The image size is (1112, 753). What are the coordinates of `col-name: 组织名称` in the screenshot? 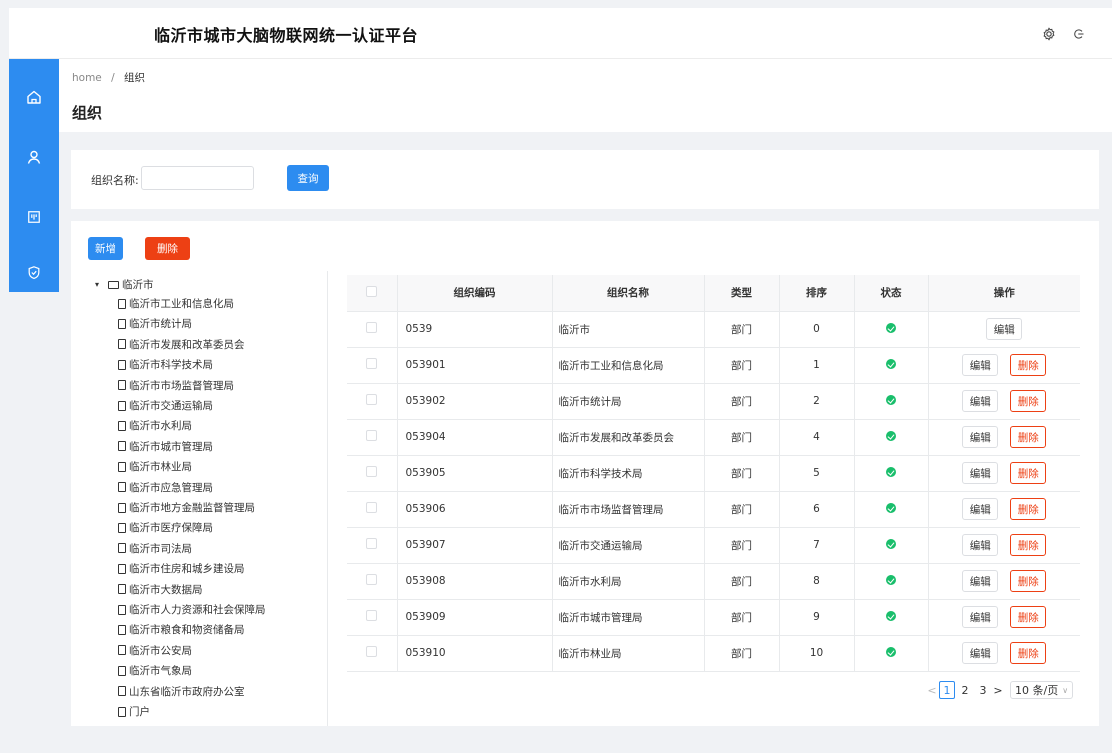 It's located at (628, 293).